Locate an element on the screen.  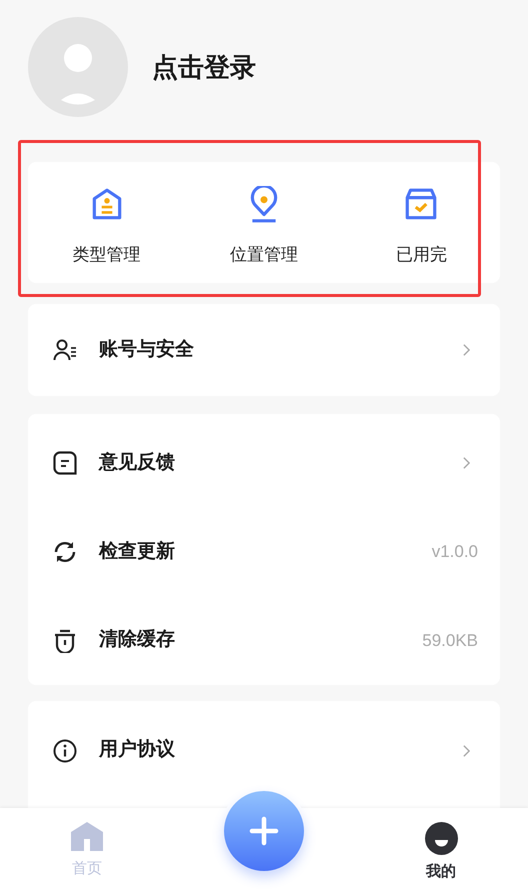
menu-item: 清除缓存 is located at coordinates (260, 640).